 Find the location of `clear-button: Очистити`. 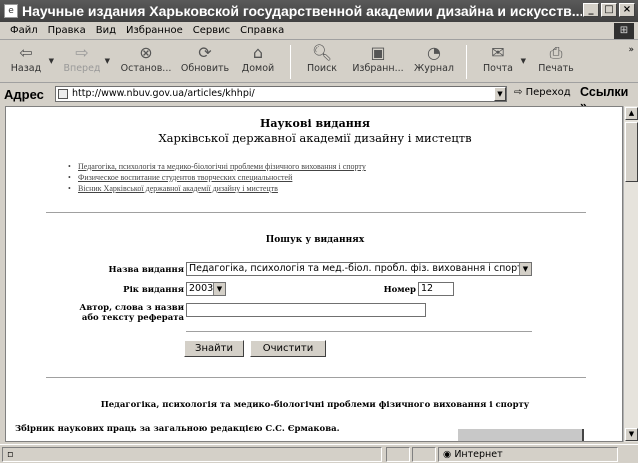

clear-button: Очистити is located at coordinates (288, 348).